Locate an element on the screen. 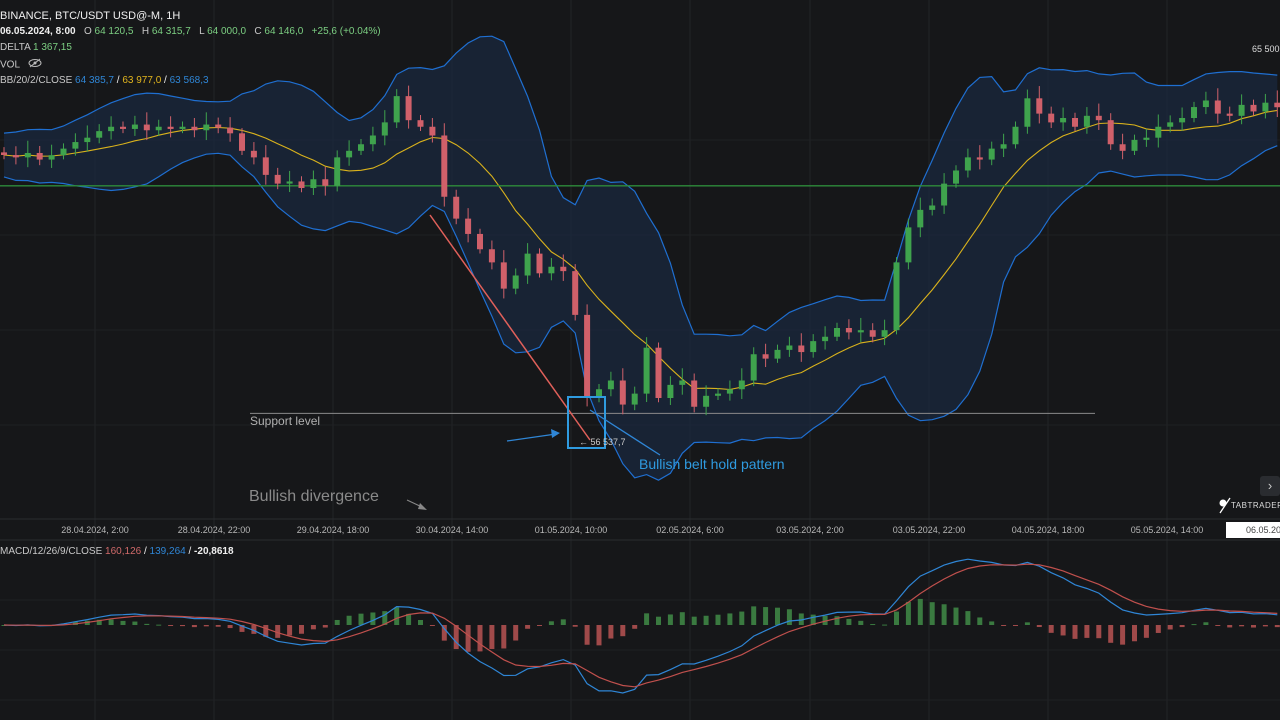  time-tick-label: 01.05.2024, 10:00 is located at coordinates (571, 530).